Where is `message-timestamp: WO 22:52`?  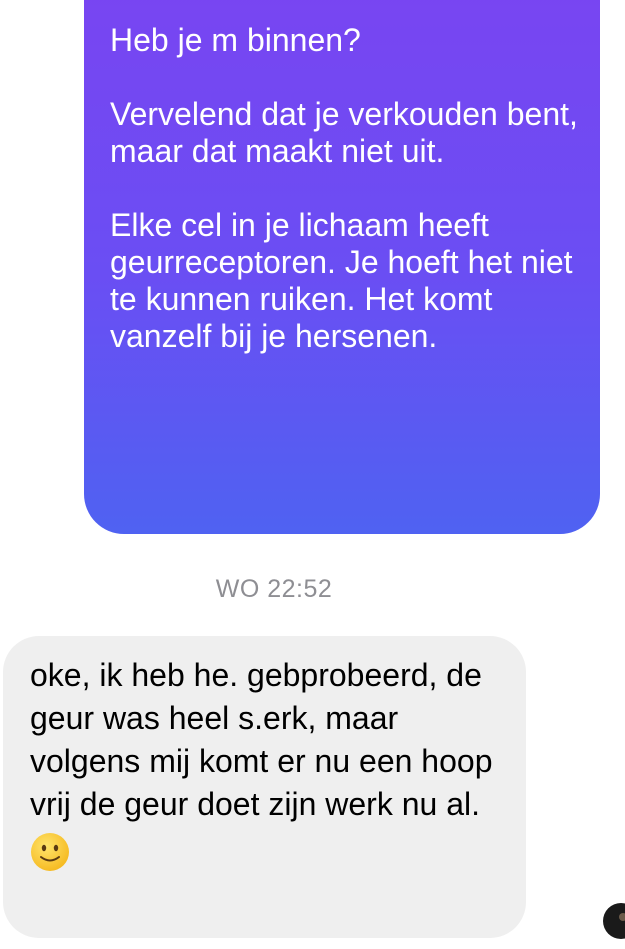
message-timestamp: WO 22:52 is located at coordinates (274, 589).